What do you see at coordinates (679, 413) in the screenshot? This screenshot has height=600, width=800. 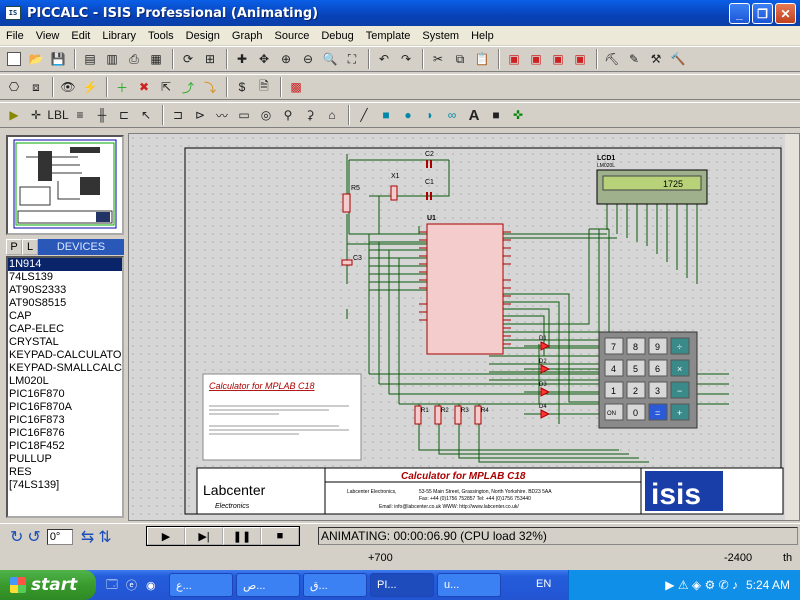 I see `key-plus: +` at bounding box center [679, 413].